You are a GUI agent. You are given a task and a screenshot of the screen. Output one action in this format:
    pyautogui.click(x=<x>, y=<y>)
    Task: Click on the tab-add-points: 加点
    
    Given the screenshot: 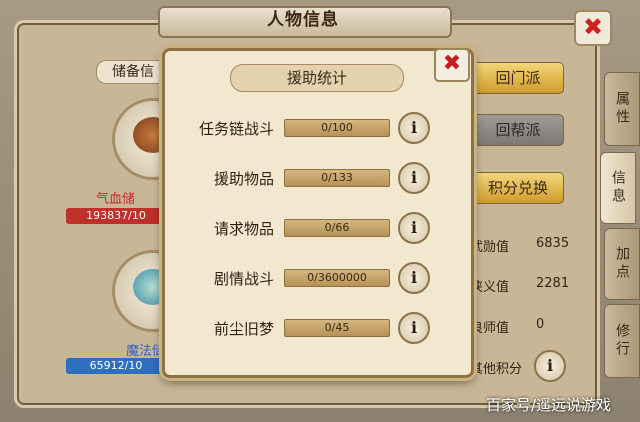 What is the action you would take?
    pyautogui.click(x=622, y=264)
    